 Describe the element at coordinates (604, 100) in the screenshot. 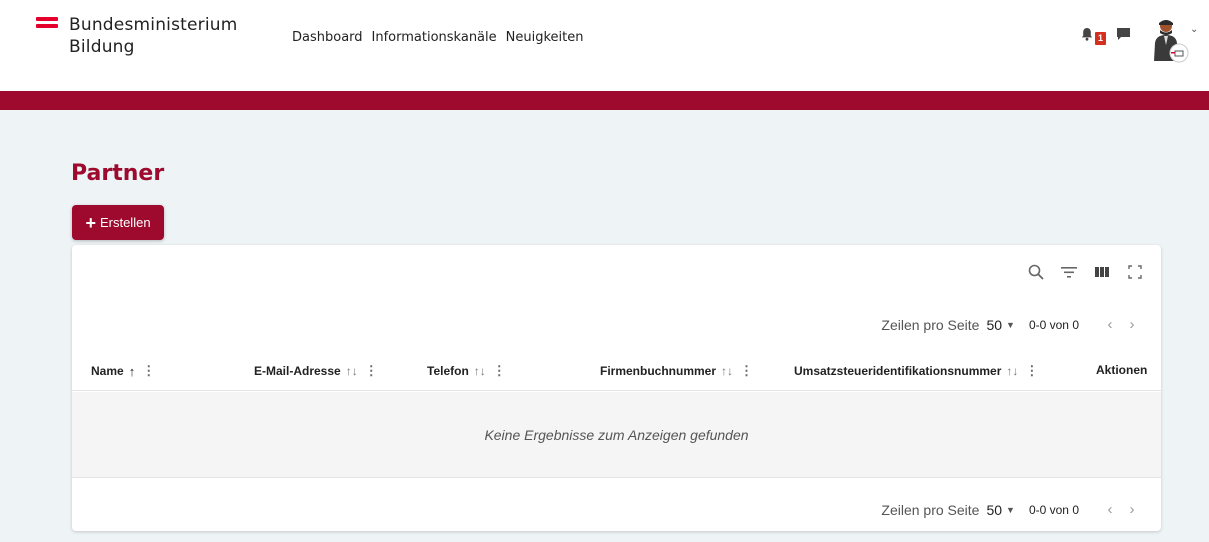

I see `brand-band` at that location.